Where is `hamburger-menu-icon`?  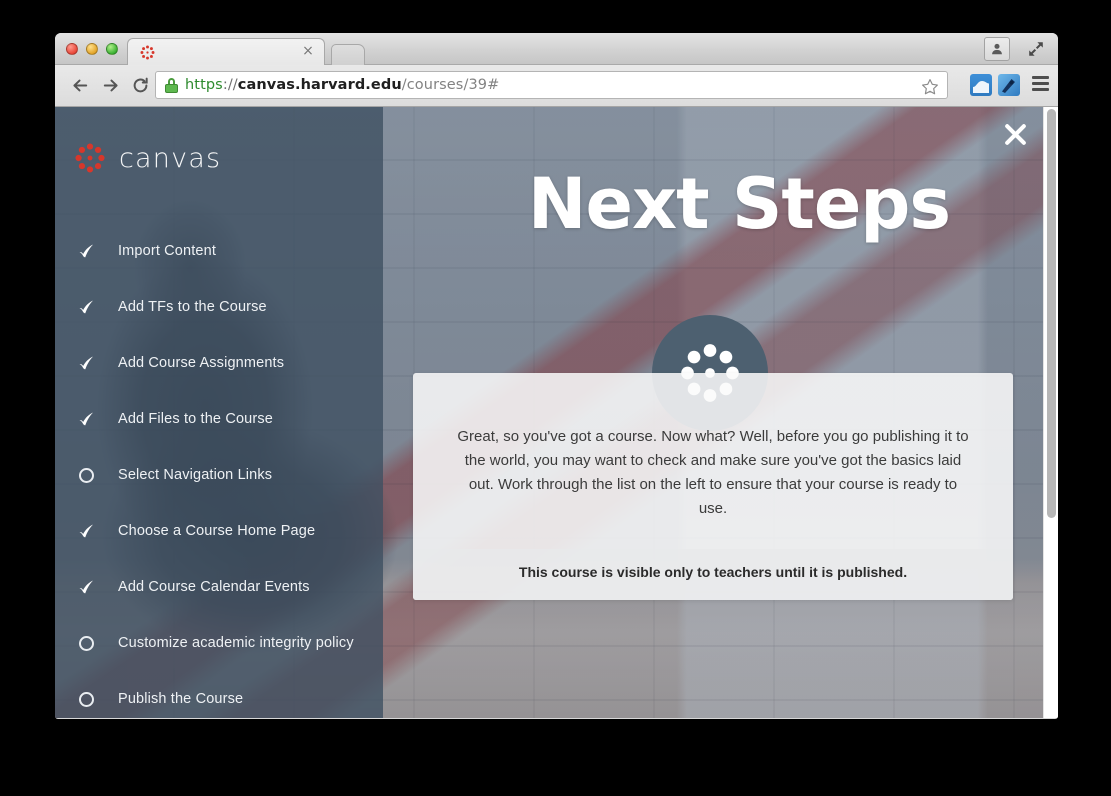 hamburger-menu-icon is located at coordinates (1040, 85).